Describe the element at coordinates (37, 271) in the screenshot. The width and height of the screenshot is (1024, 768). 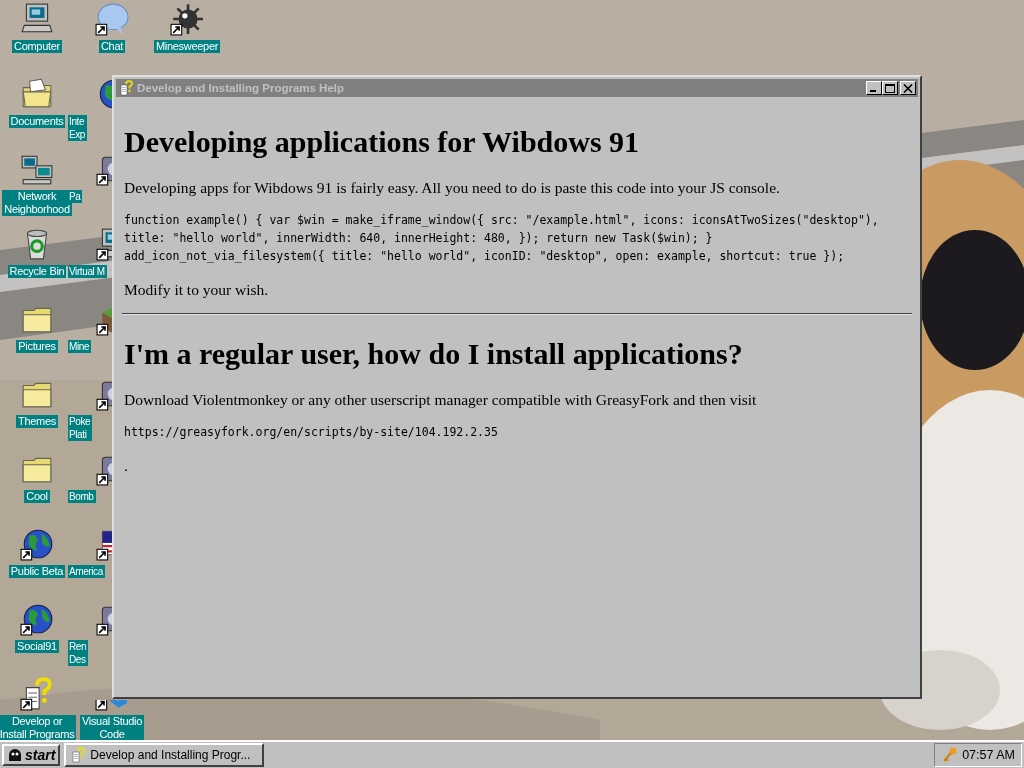
I see `icon-label: Recycle Bin` at that location.